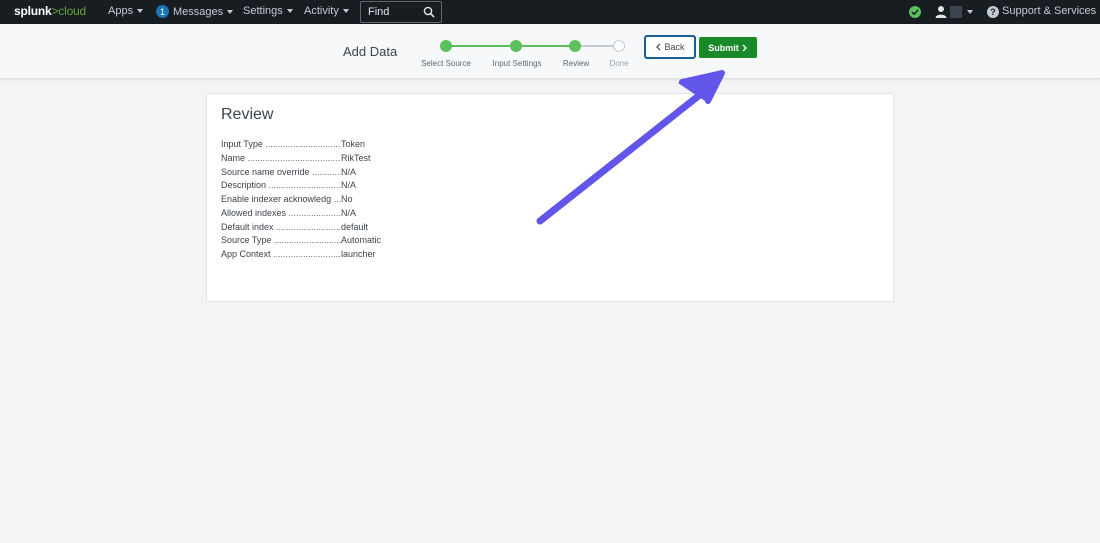 This screenshot has height=543, width=1100. What do you see at coordinates (301, 228) in the screenshot?
I see `review-row-default-index: Default indexdefault` at bounding box center [301, 228].